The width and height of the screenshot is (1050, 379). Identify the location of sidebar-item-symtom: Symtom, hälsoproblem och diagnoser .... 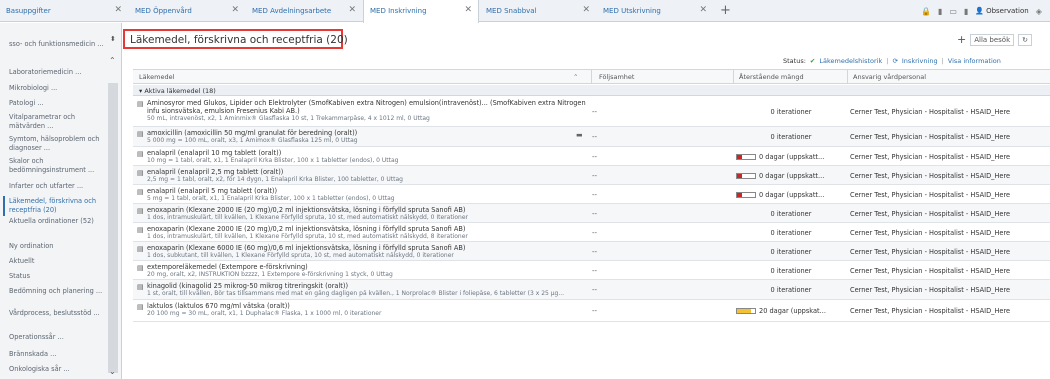
(56, 143).